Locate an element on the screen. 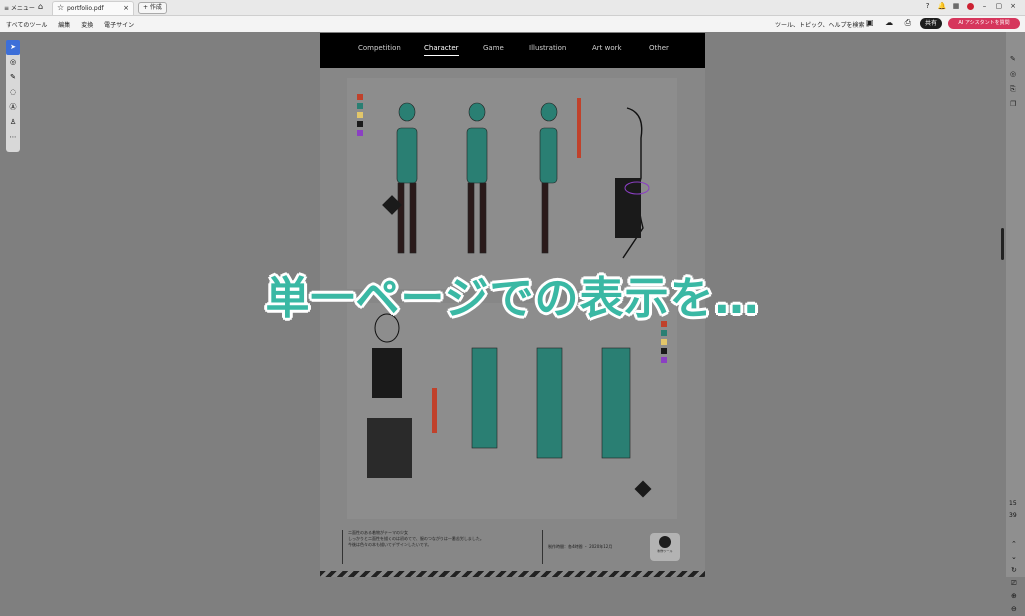 This screenshot has height=616, width=1025. comment-tool-icon: ◎ is located at coordinates (13, 62).